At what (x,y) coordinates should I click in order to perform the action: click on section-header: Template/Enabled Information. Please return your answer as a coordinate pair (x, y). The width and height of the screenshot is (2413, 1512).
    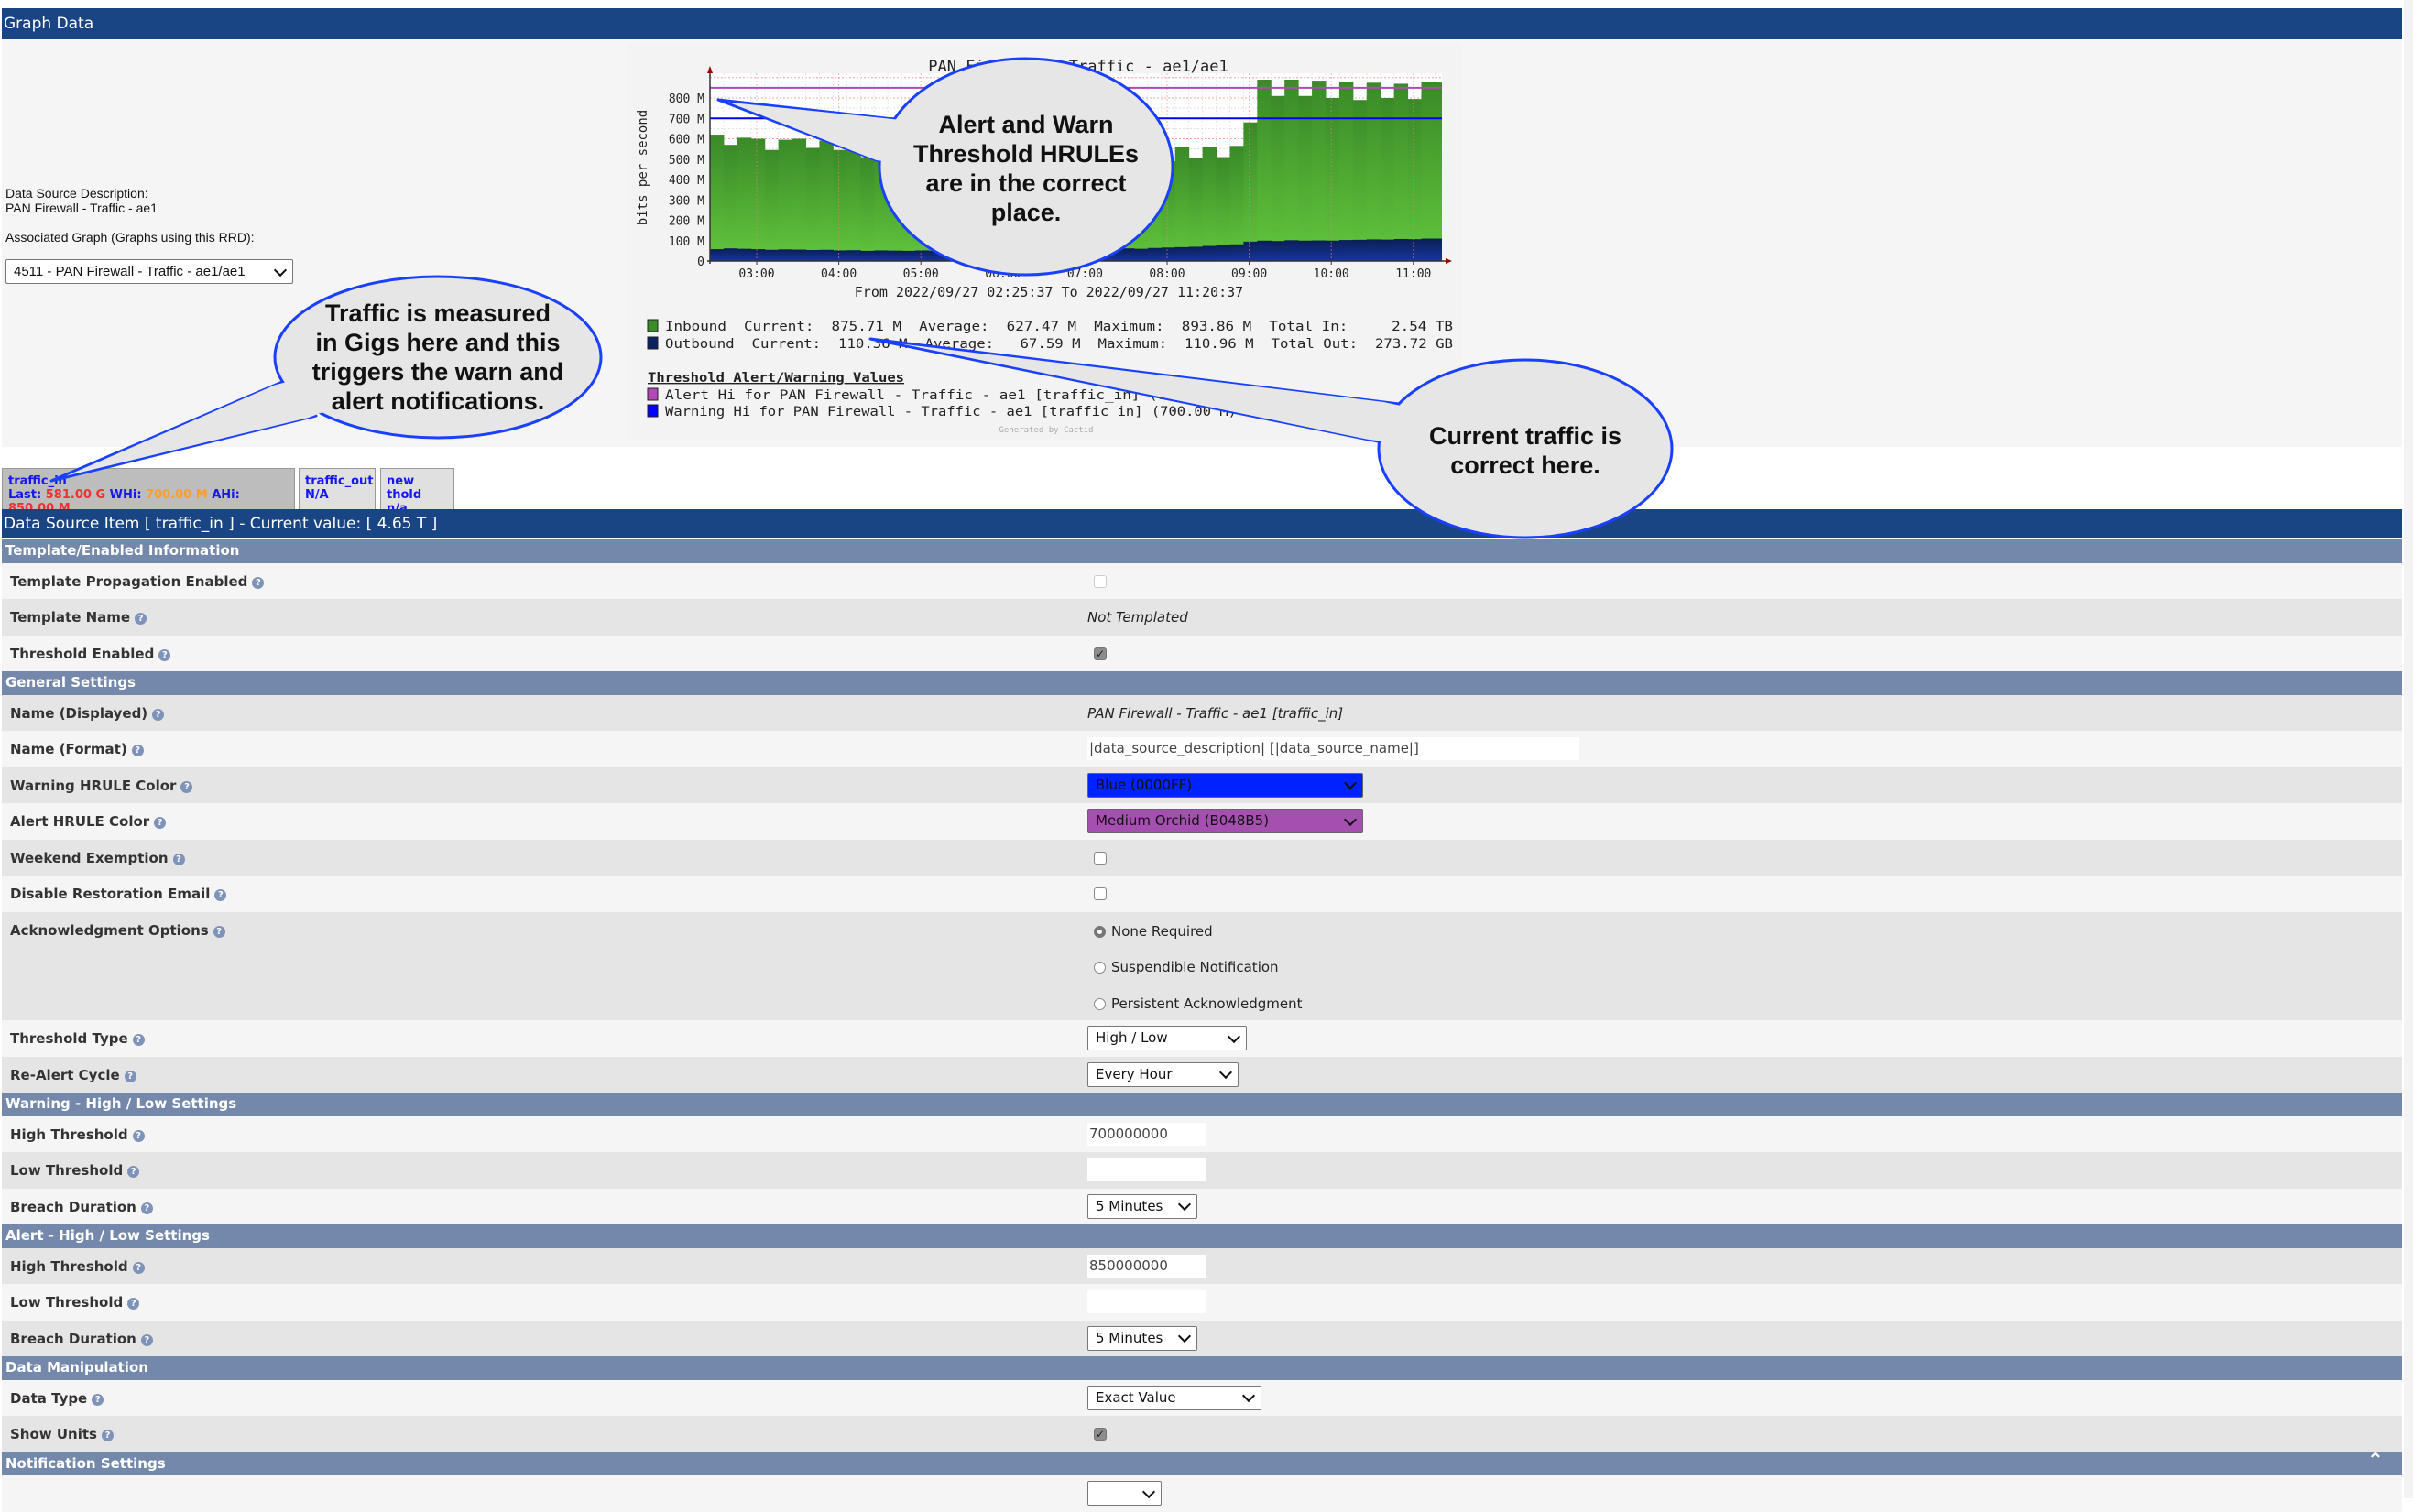
    Looking at the image, I should click on (1202, 551).